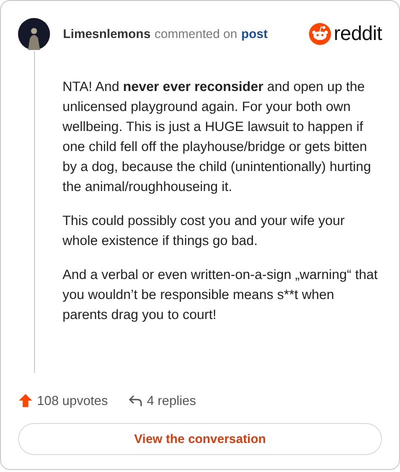  I want to click on upvotes-count: 108 upvotes, so click(63, 400).